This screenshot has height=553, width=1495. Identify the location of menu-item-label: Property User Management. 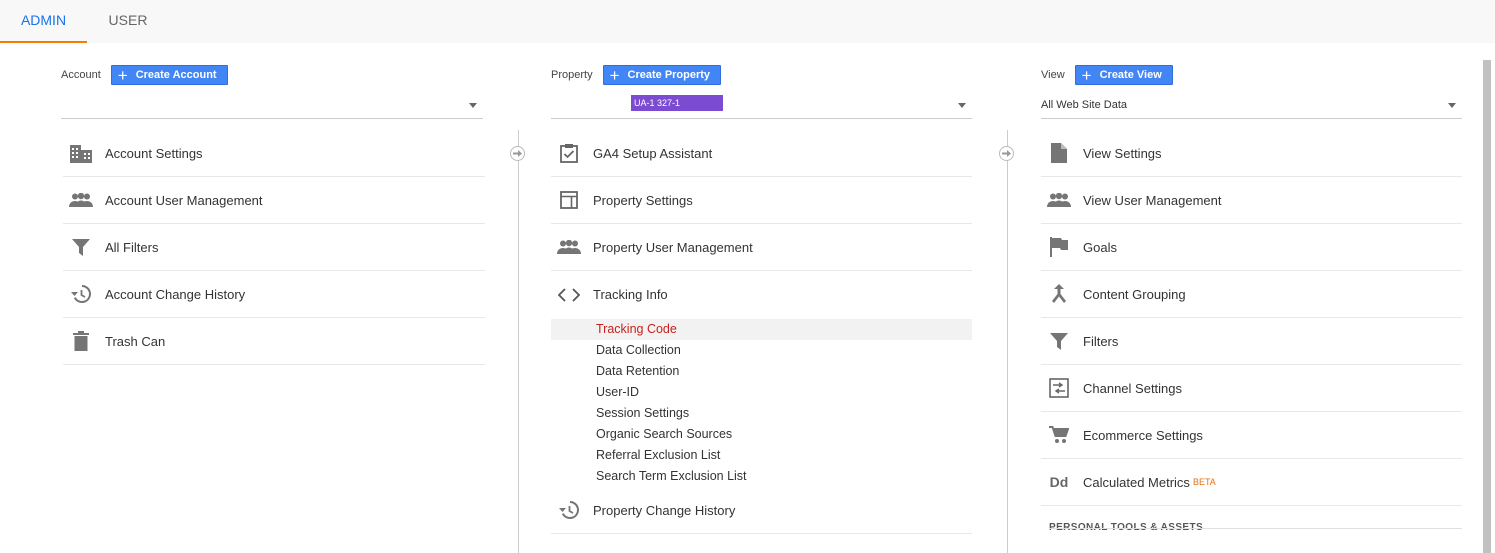
(673, 247).